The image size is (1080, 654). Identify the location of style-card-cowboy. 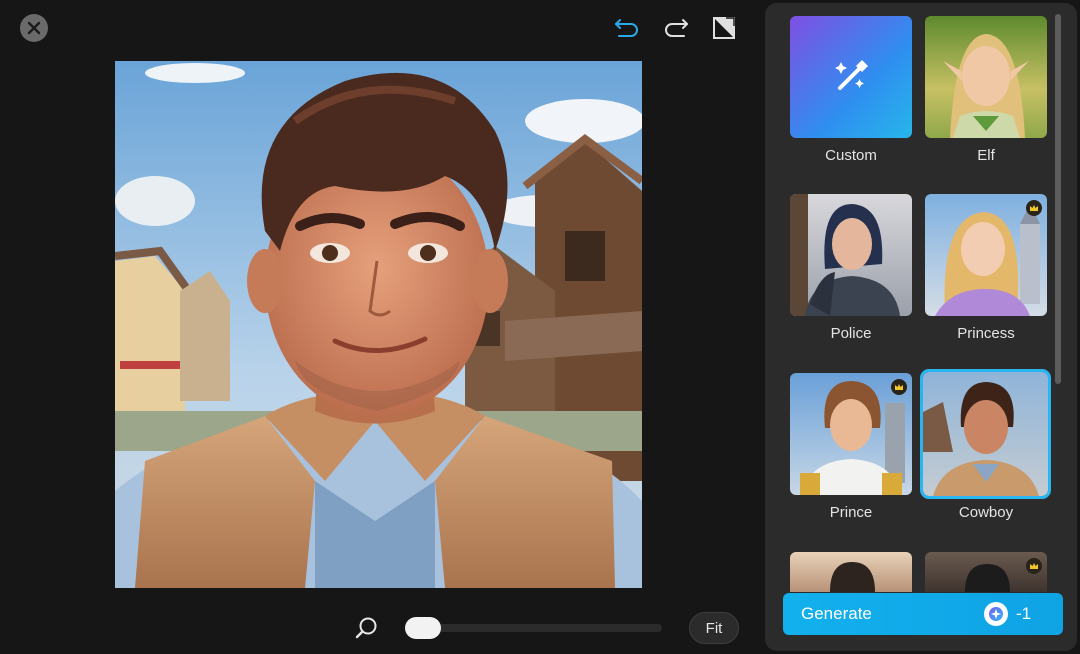
(985, 434).